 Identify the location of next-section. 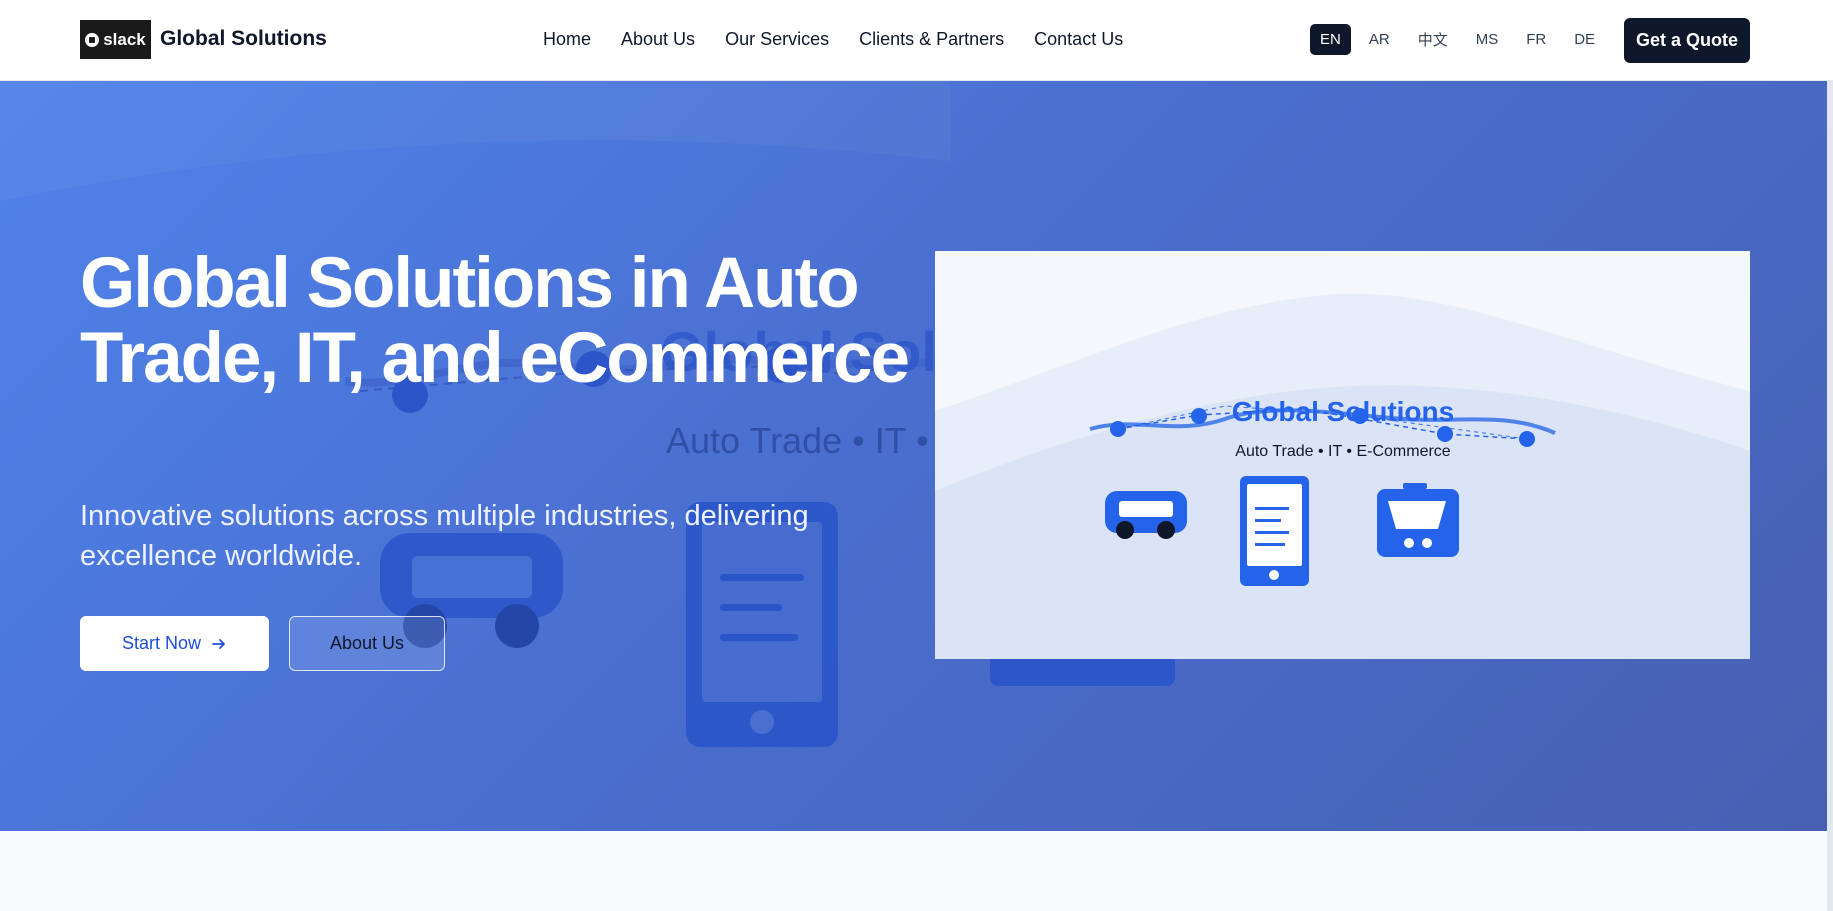
(913, 871).